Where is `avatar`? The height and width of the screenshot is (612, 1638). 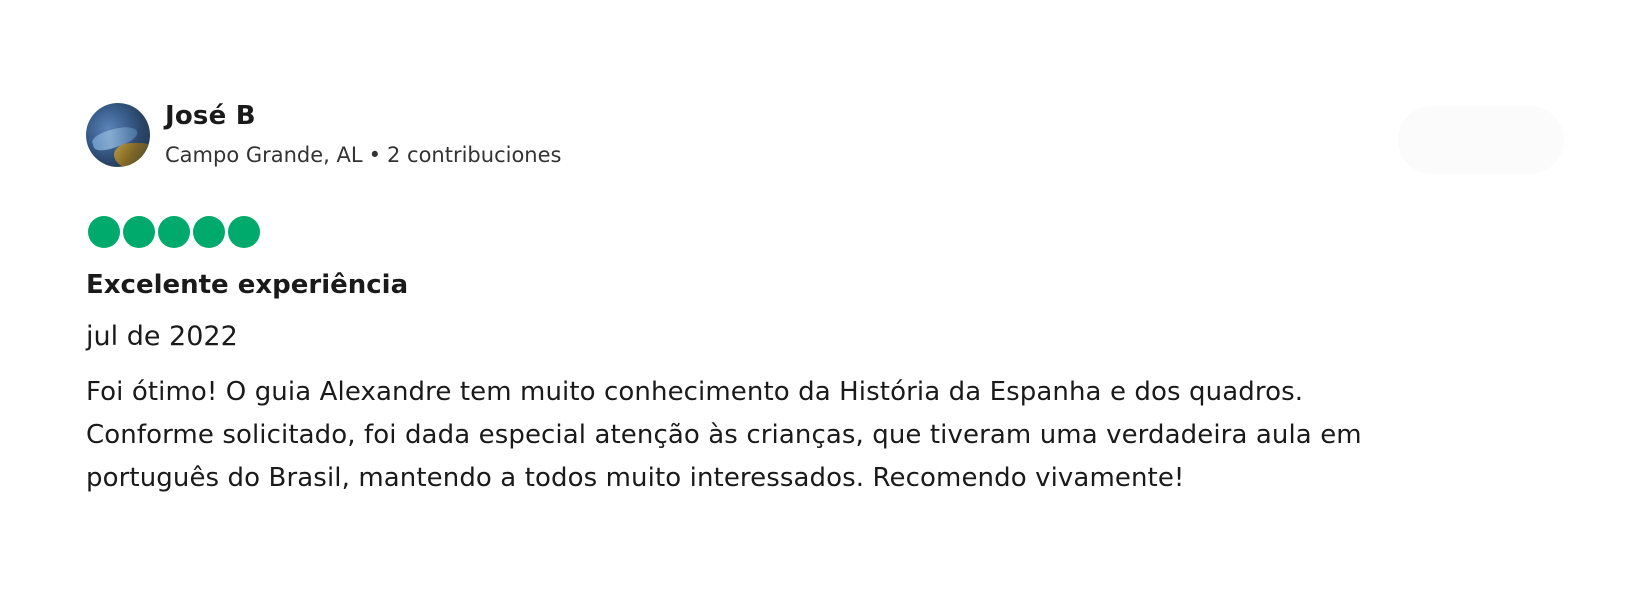
avatar is located at coordinates (118, 135).